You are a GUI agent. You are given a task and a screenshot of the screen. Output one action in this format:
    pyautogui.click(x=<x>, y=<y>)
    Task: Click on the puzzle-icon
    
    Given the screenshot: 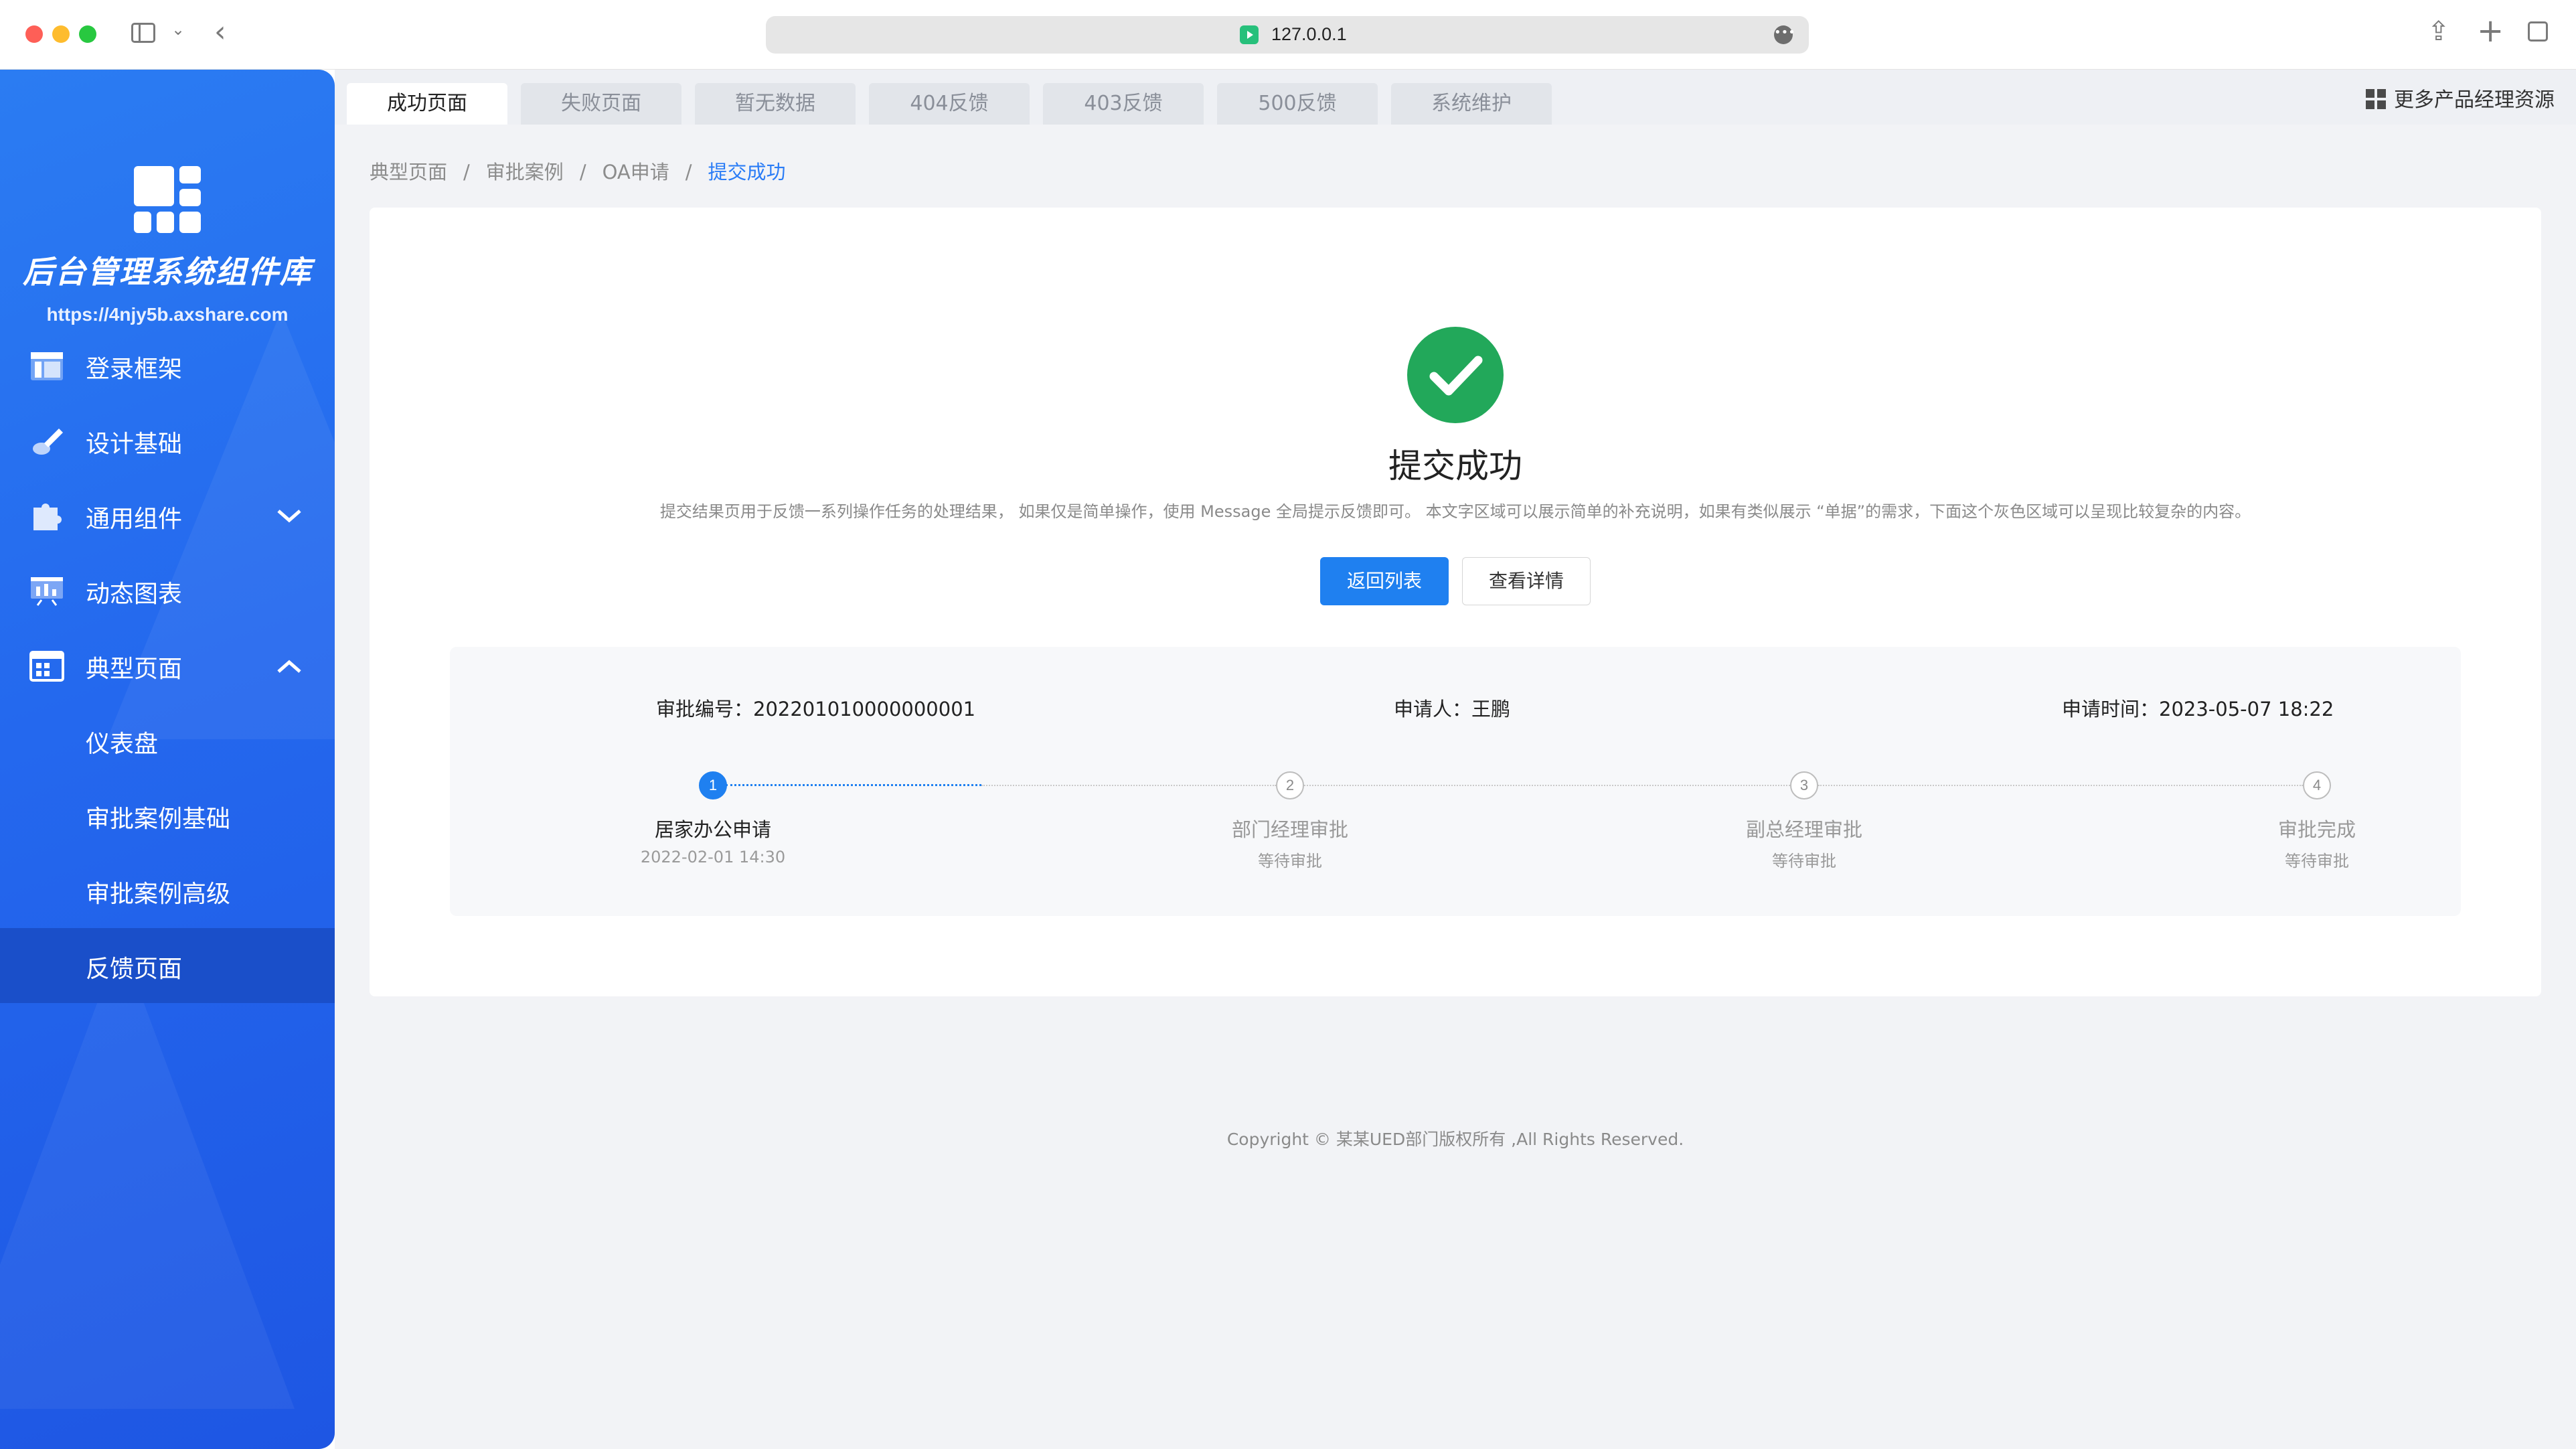 What is the action you would take?
    pyautogui.click(x=46, y=516)
    